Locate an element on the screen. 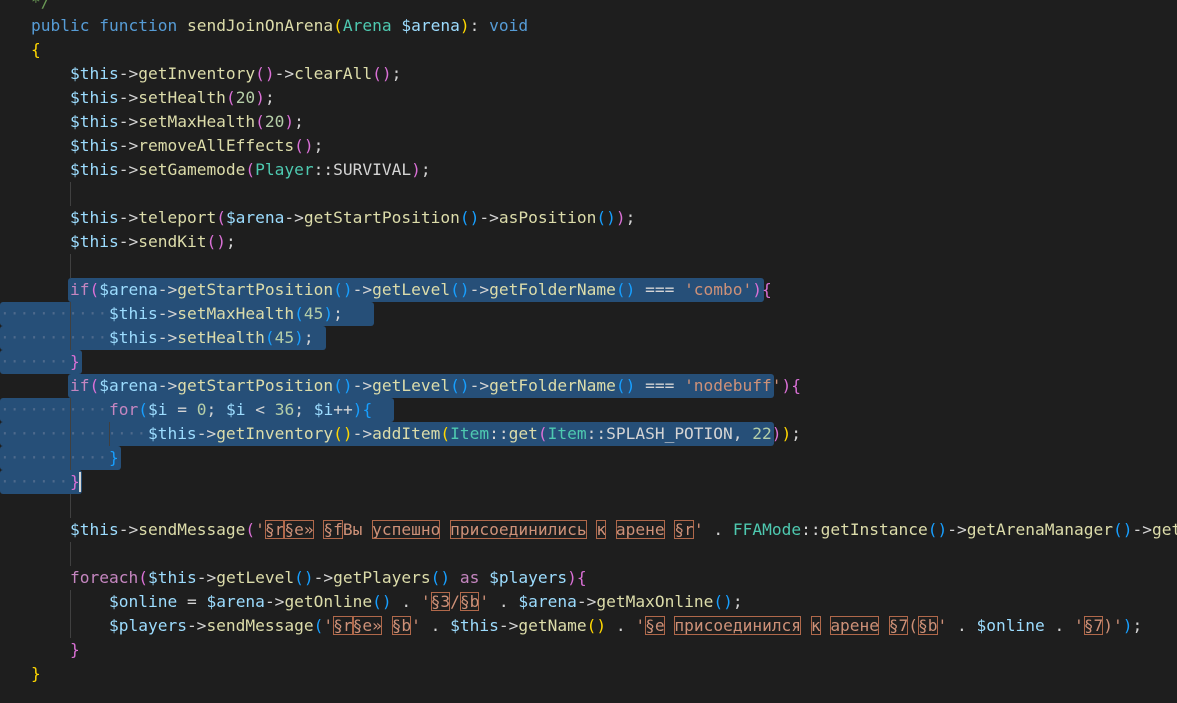  code-token: { is located at coordinates (36, 49).